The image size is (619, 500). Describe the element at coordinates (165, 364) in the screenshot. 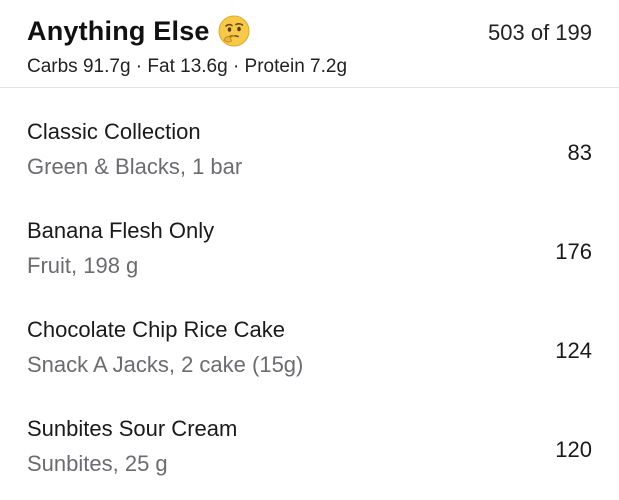

I see `food-detail: Snack A Jacks, 2 cake (15g)` at that location.